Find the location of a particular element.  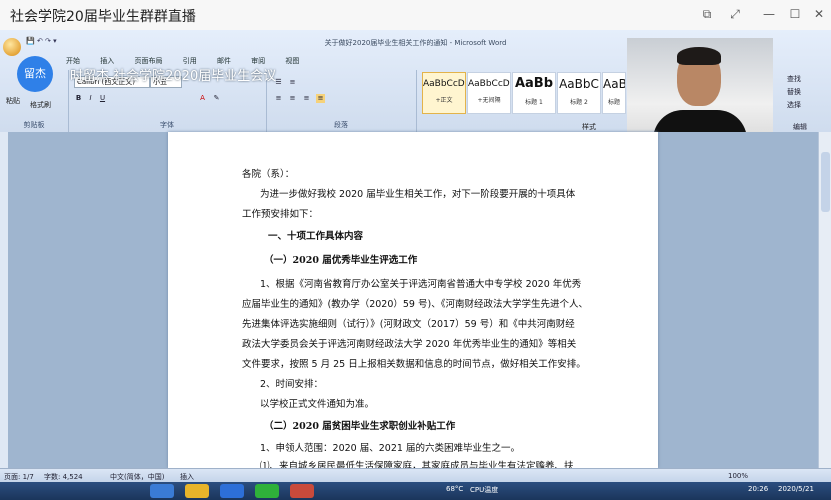

font-color-icon: A is located at coordinates (202, 98).